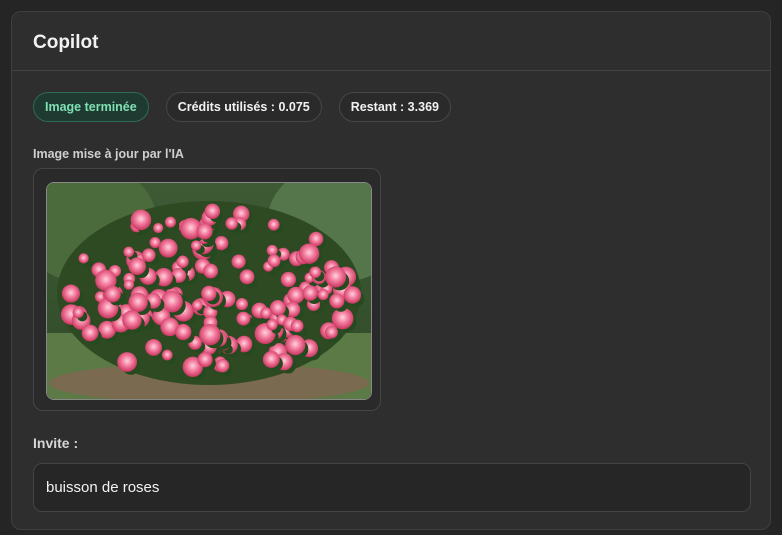 The height and width of the screenshot is (535, 782). Describe the element at coordinates (91, 107) in the screenshot. I see `status-badge: Image terminée` at that location.